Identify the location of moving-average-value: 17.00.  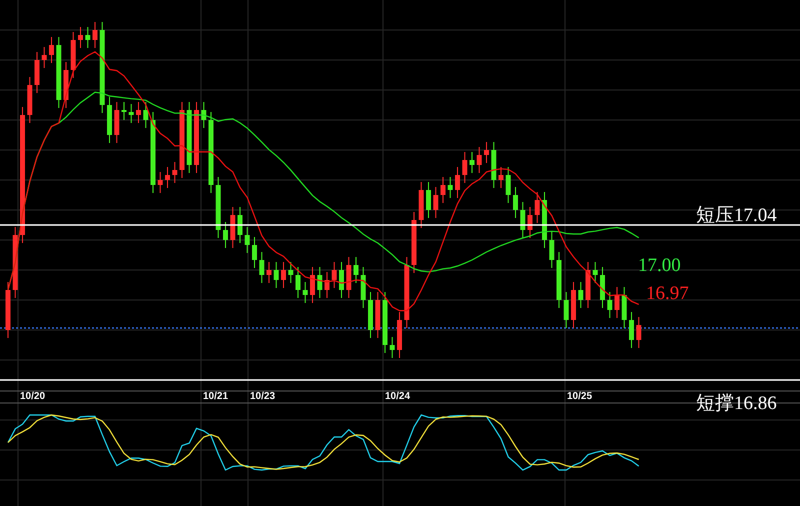
(659, 265).